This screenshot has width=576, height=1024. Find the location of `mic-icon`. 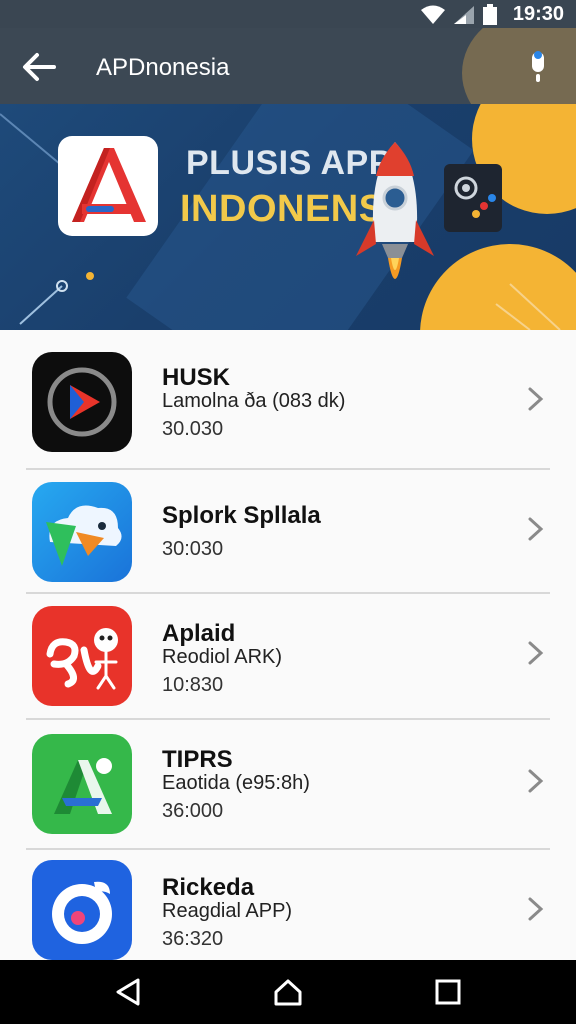

mic-icon is located at coordinates (538, 67).